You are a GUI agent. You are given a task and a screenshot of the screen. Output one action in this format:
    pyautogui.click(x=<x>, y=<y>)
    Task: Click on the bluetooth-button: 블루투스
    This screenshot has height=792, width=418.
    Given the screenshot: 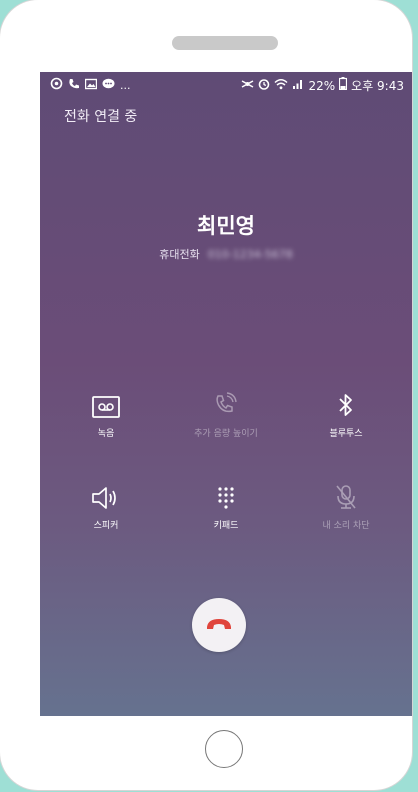 What is the action you would take?
    pyautogui.click(x=346, y=411)
    